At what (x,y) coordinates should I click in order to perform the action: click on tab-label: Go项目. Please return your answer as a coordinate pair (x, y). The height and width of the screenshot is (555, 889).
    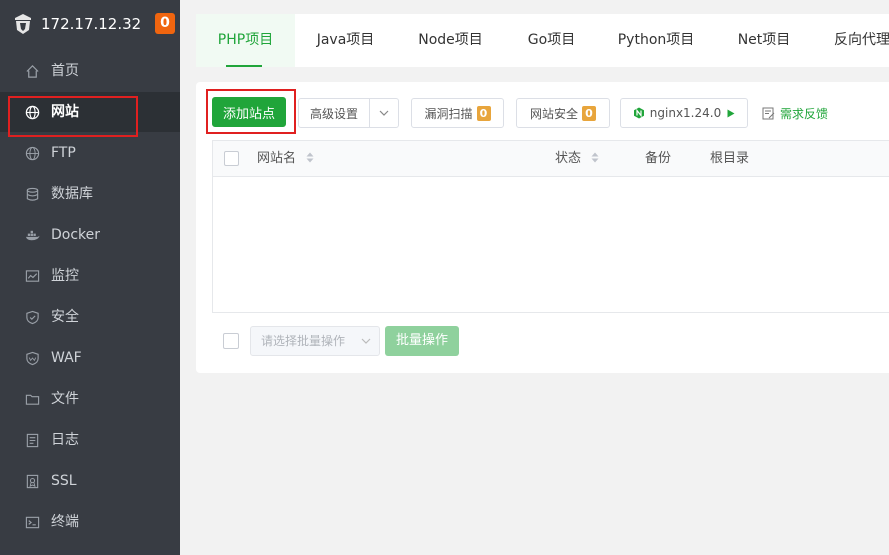
    Looking at the image, I should click on (551, 40).